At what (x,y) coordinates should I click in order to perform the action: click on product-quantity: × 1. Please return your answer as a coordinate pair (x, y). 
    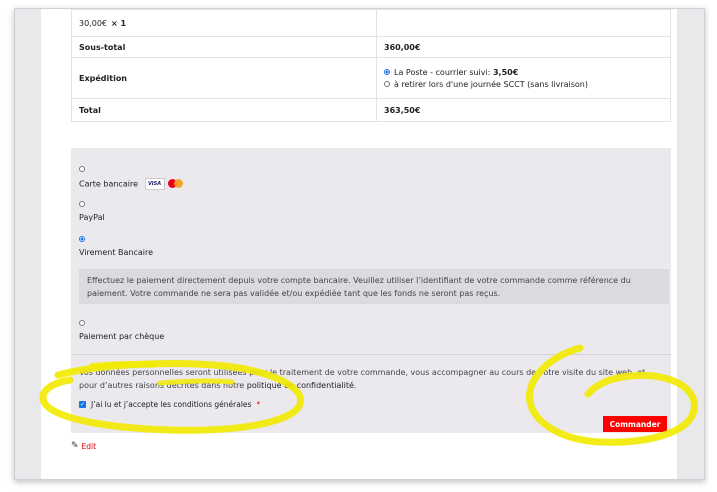
    Looking at the image, I should click on (119, 23).